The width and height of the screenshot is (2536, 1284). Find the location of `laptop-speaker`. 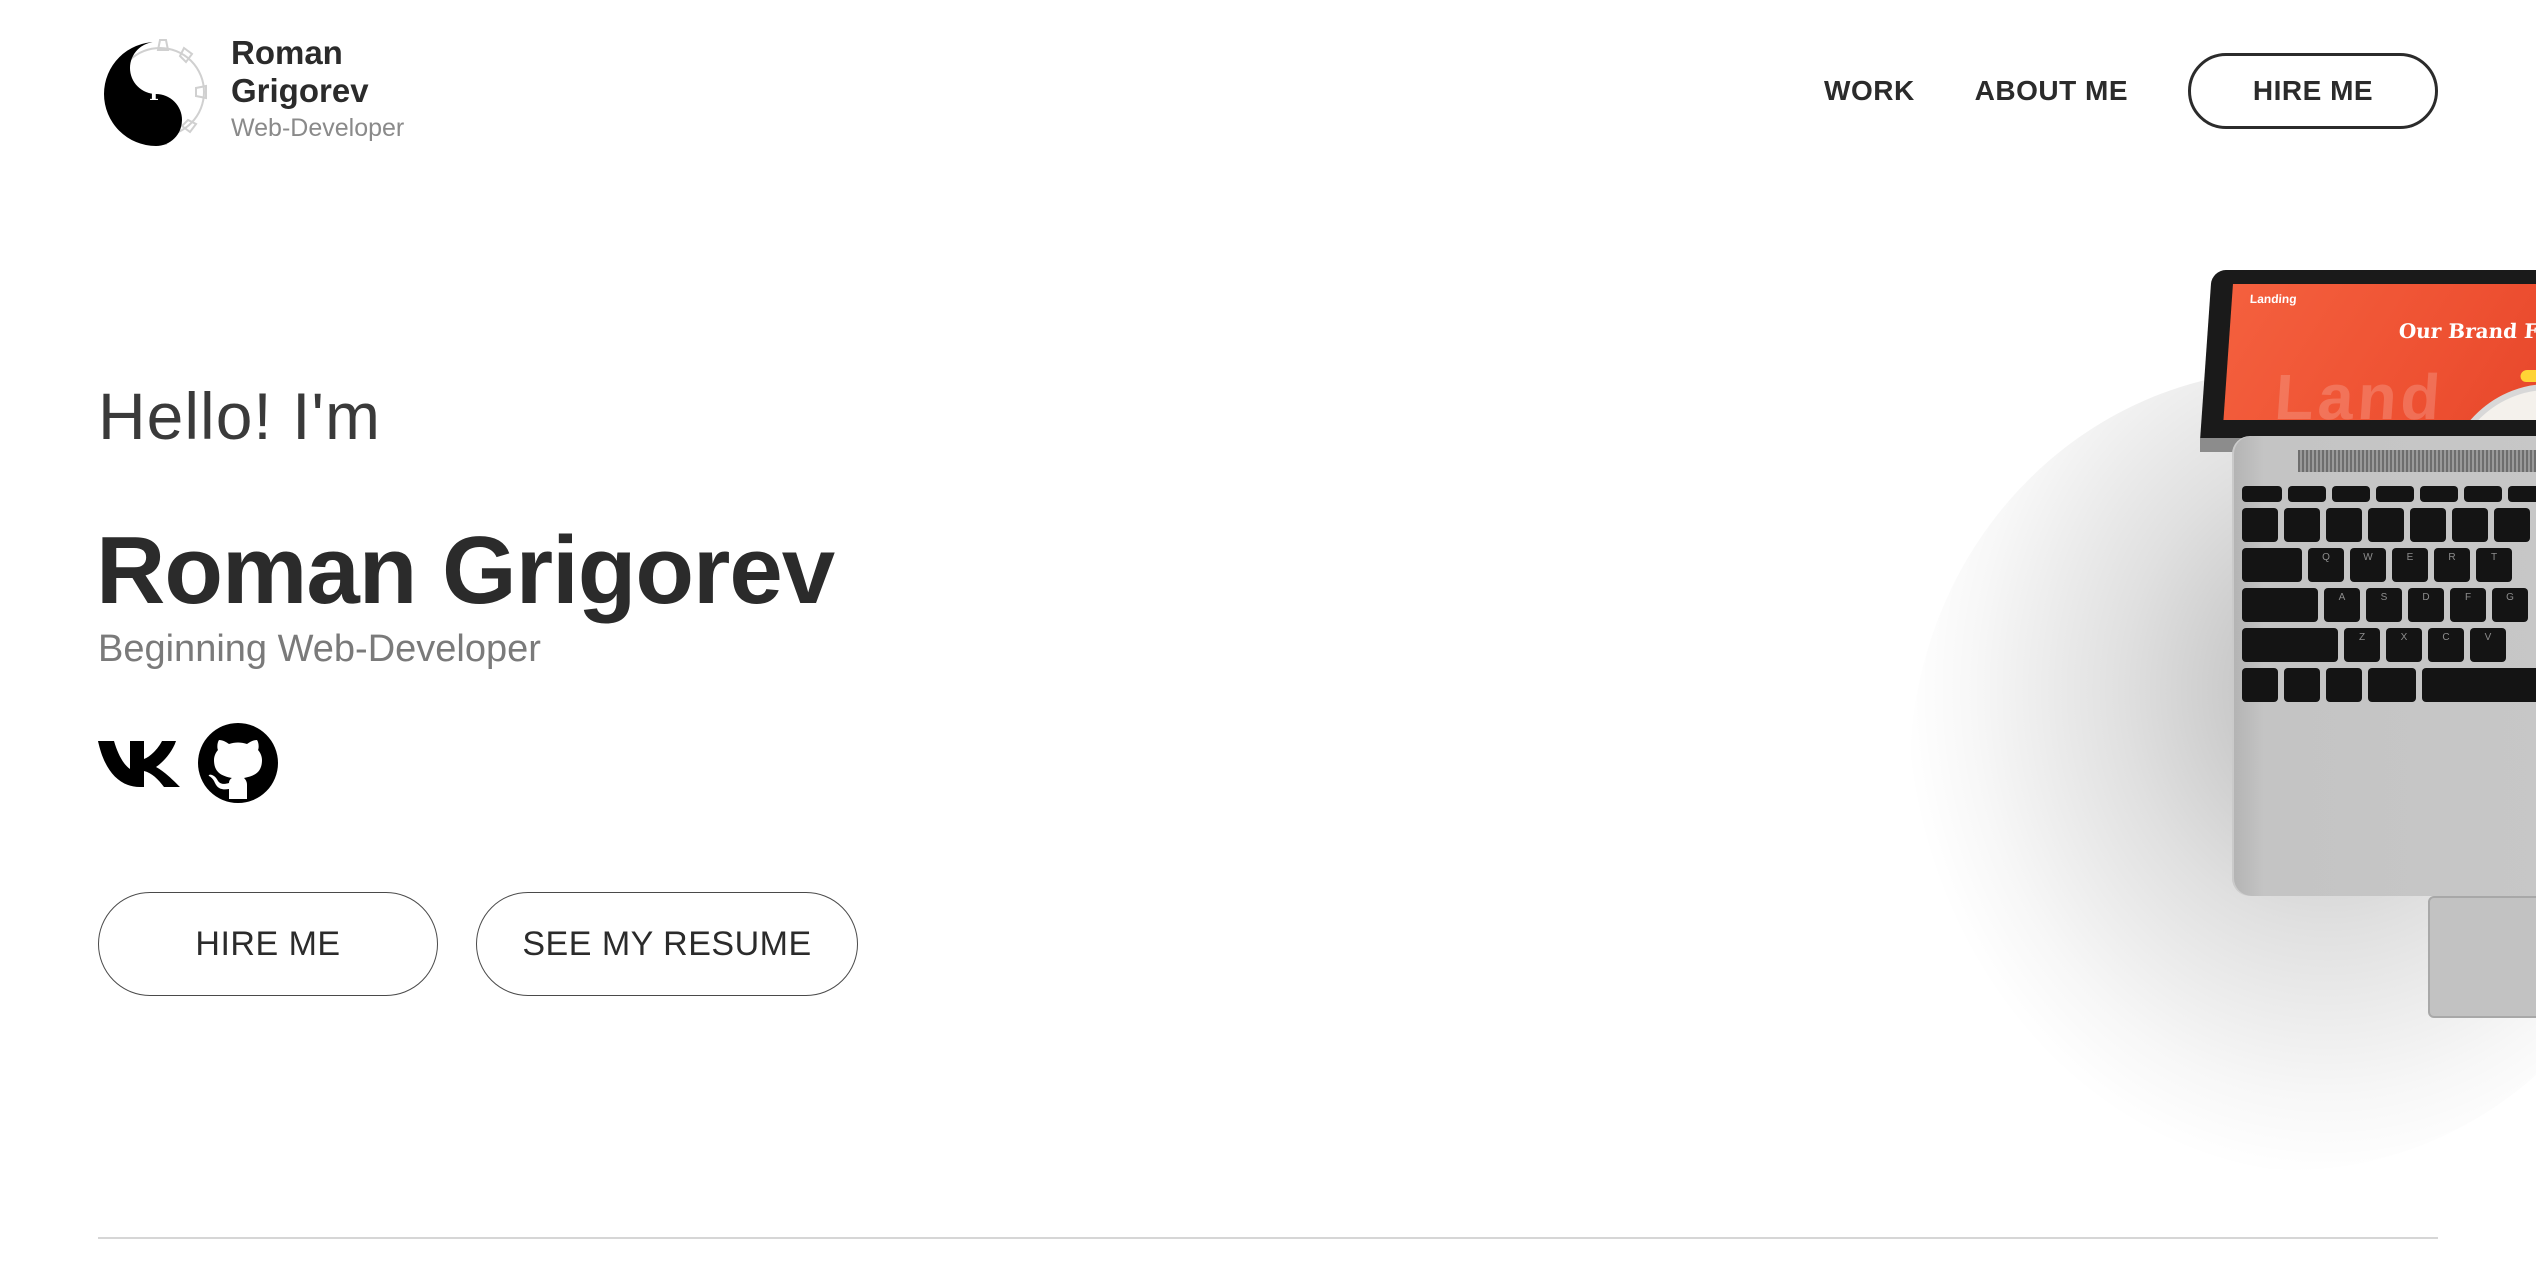

laptop-speaker is located at coordinates (2417, 461).